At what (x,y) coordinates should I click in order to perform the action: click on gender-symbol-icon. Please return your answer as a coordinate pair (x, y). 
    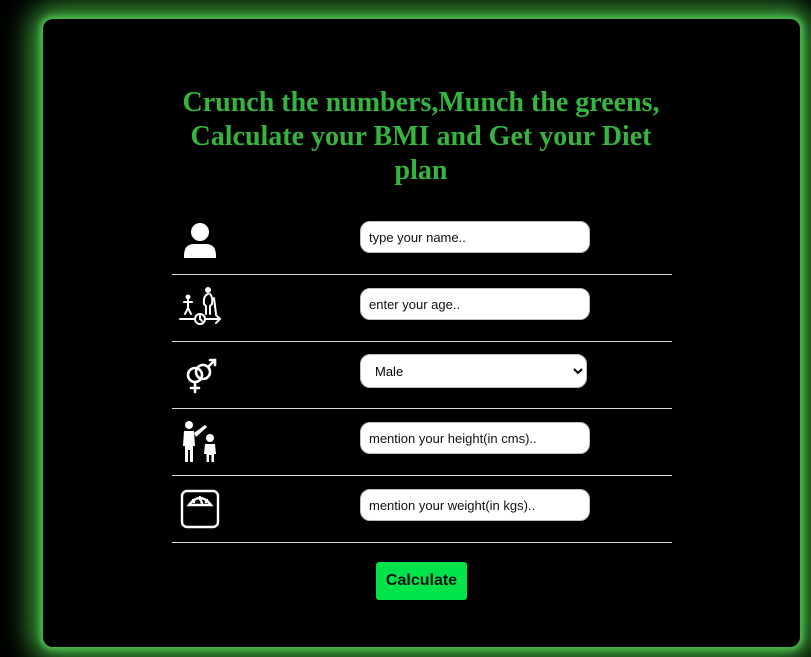
    Looking at the image, I should click on (200, 375).